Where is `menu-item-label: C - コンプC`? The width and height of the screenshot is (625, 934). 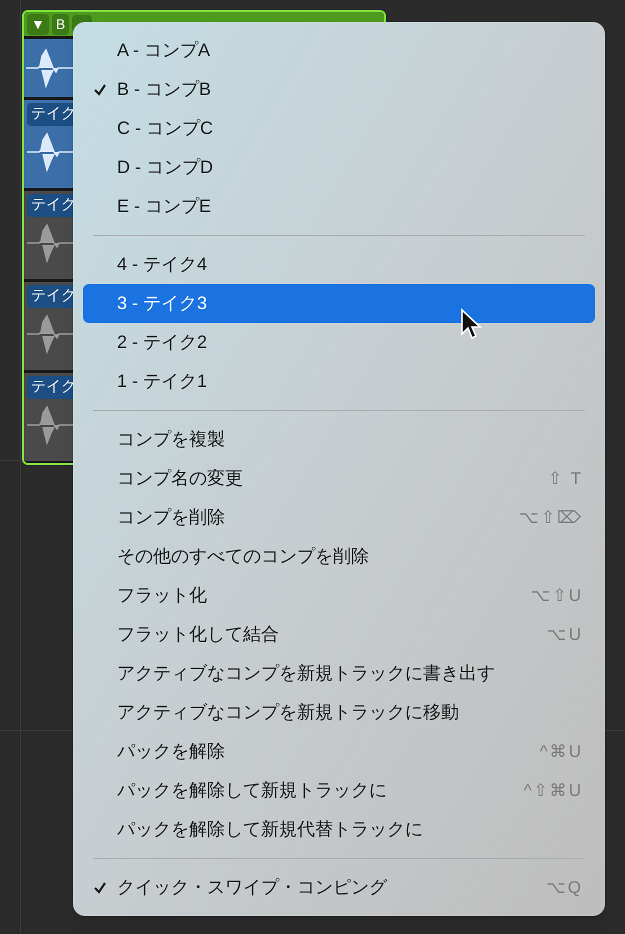 menu-item-label: C - コンプC is located at coordinates (165, 128).